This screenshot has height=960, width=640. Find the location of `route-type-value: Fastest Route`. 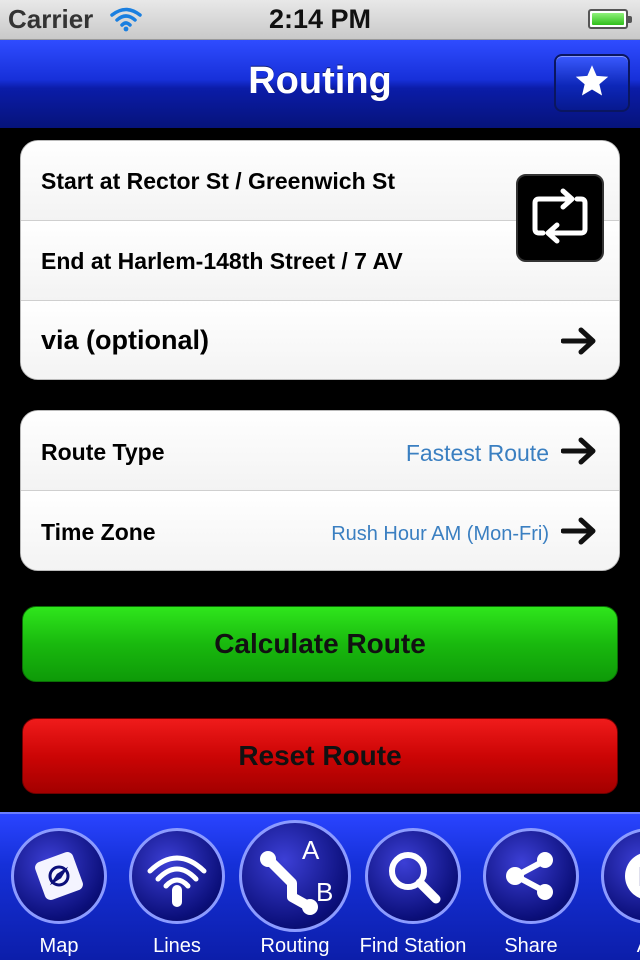

route-type-value: Fastest Route is located at coordinates (477, 453).